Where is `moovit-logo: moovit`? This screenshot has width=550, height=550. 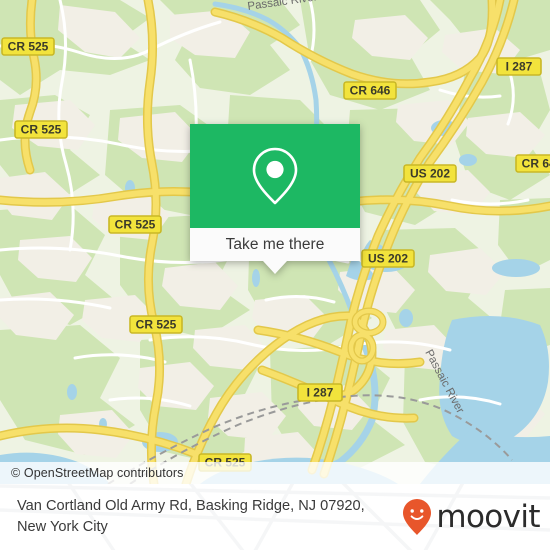 moovit-logo: moovit is located at coordinates (471, 517).